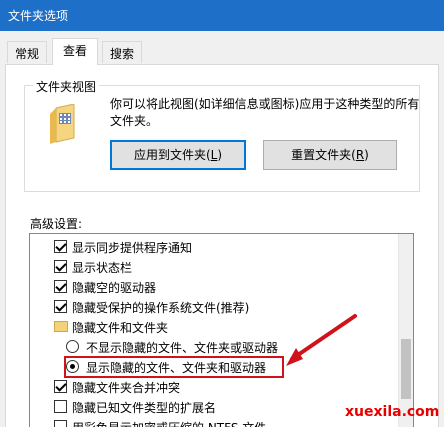 The height and width of the screenshot is (427, 444). Describe the element at coordinates (215, 307) in the screenshot. I see `list-item: 隐藏受保护的操作系统文件(推荐)` at that location.